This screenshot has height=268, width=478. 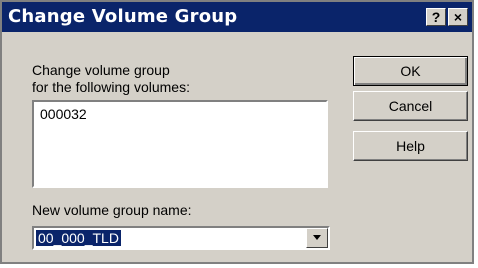 What do you see at coordinates (63, 114) in the screenshot?
I see `list-item: 000032` at bounding box center [63, 114].